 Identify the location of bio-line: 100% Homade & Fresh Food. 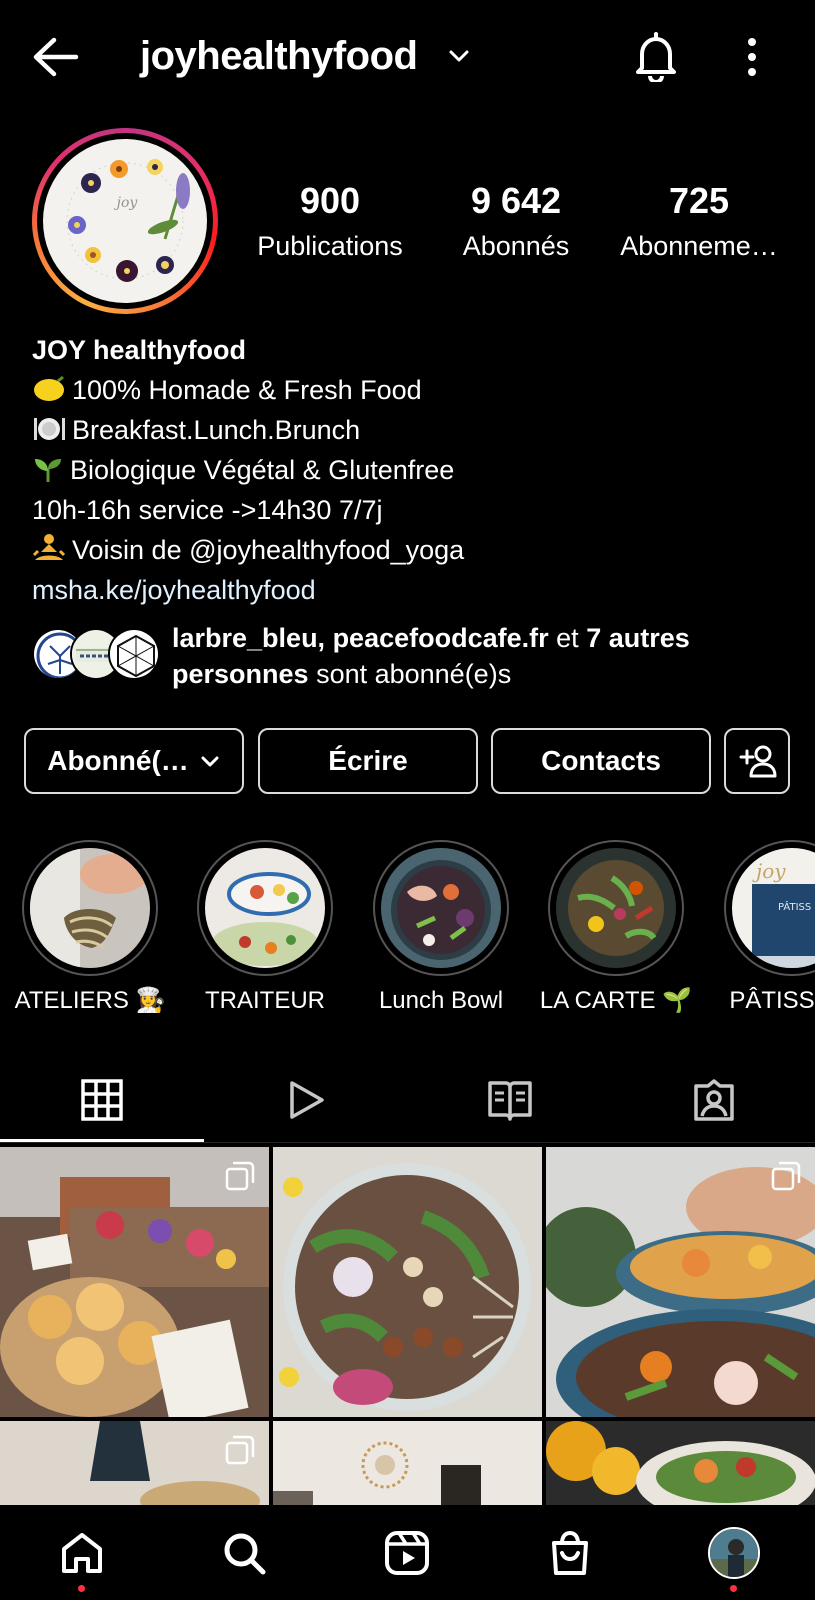
(412, 390).